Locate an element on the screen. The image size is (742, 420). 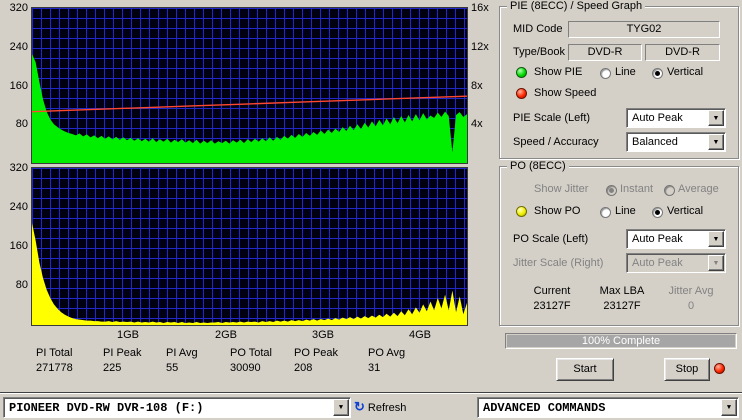
stat-pi-avg: PI Avg 55 is located at coordinates (197, 360).